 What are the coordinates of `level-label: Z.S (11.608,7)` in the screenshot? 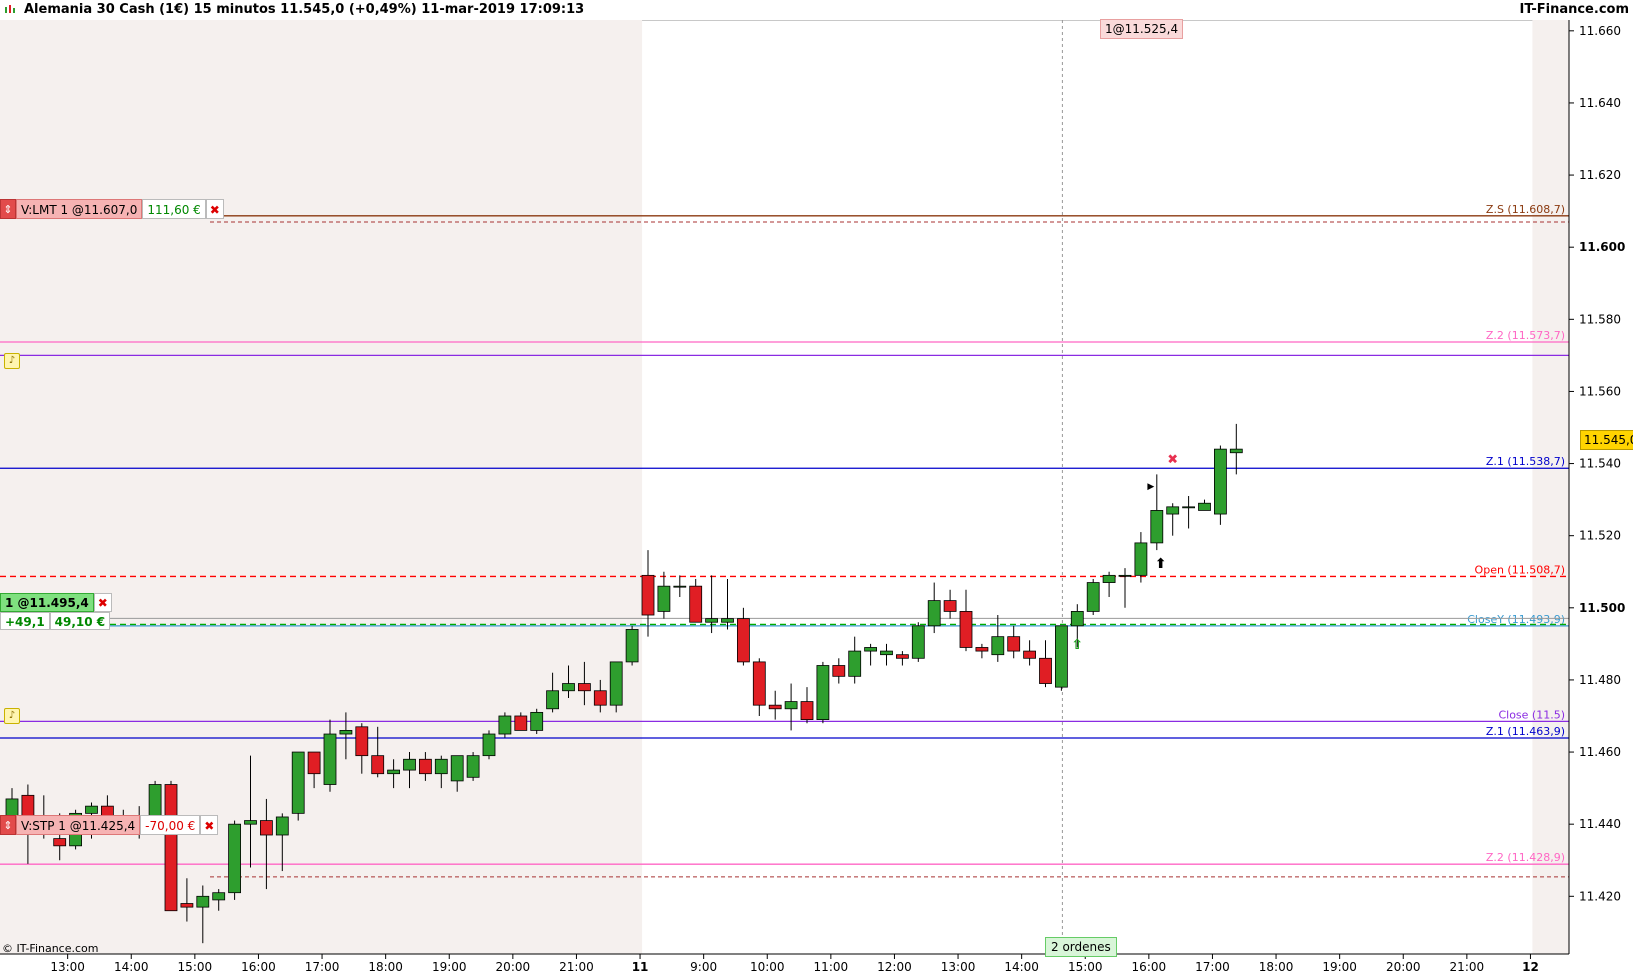 It's located at (1525, 209).